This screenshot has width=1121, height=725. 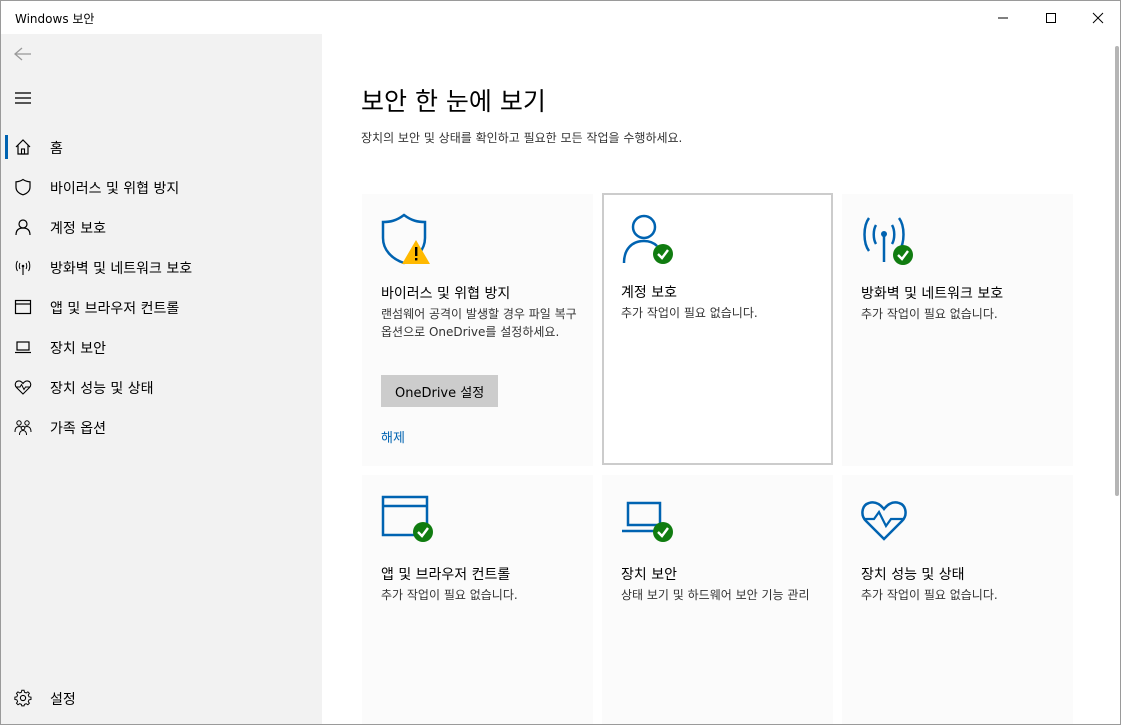 What do you see at coordinates (717, 329) in the screenshot?
I see `tile-account-protection: 계정 보호 추가 작업이 필요 없습니다.` at bounding box center [717, 329].